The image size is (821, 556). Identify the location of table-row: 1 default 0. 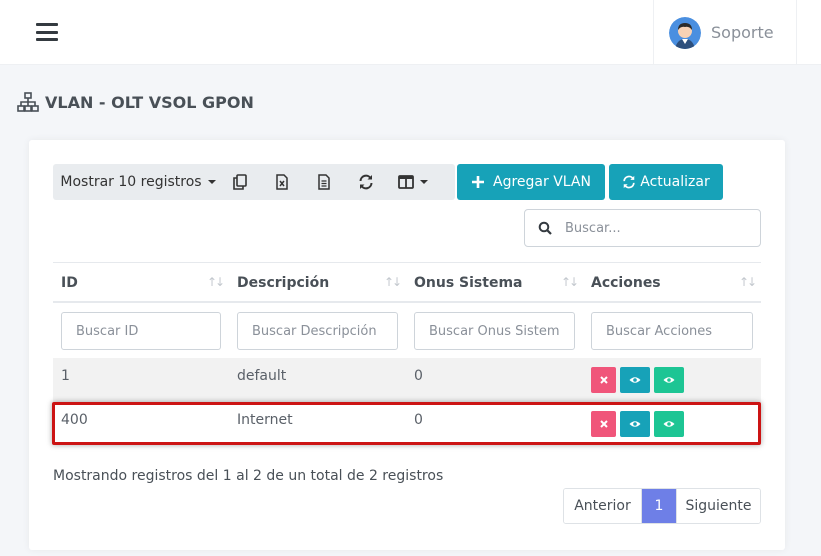
(407, 380).